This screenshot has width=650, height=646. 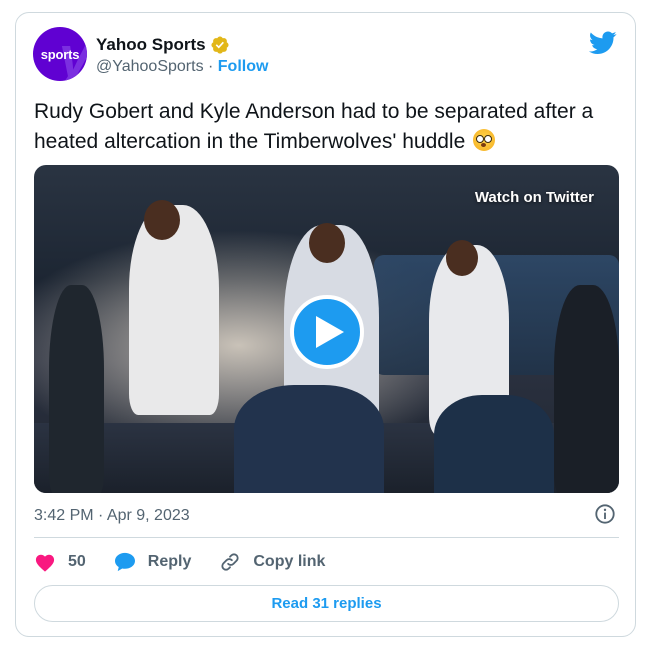 I want to click on action-bar: 50 Reply Copy link, so click(x=193, y=562).